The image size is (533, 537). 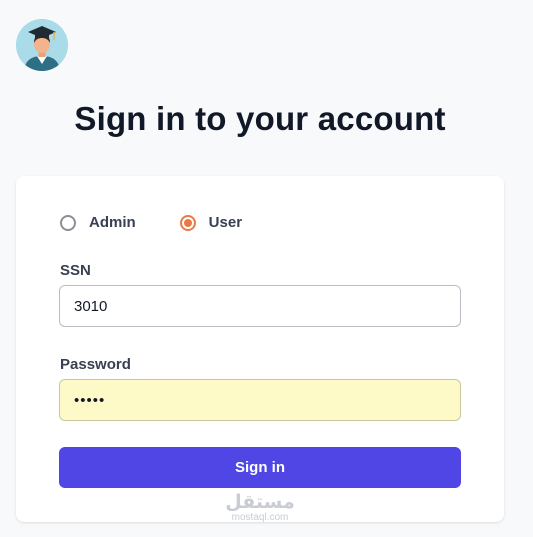 I want to click on watermark-main: مستقل, so click(x=260, y=502).